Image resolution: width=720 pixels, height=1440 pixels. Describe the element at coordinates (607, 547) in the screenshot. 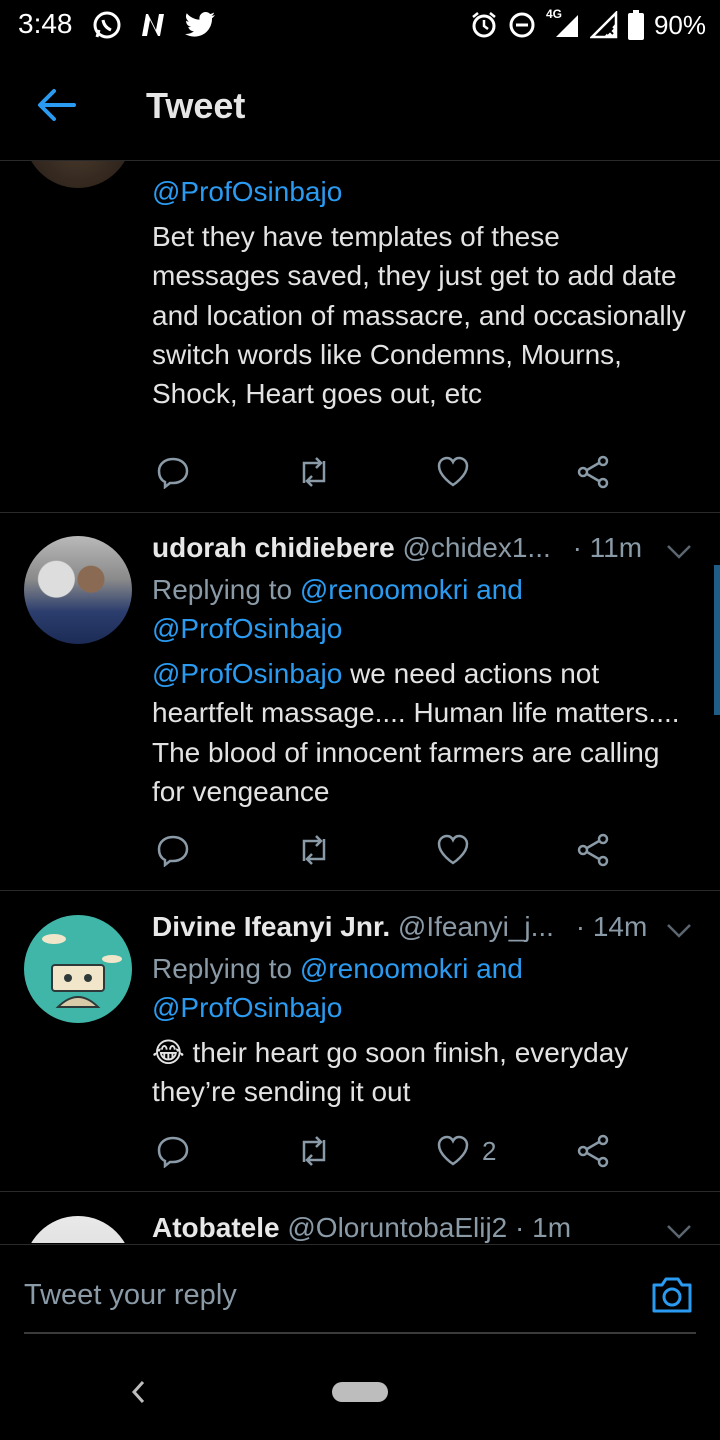

I see `timestamp: · 11m` at that location.